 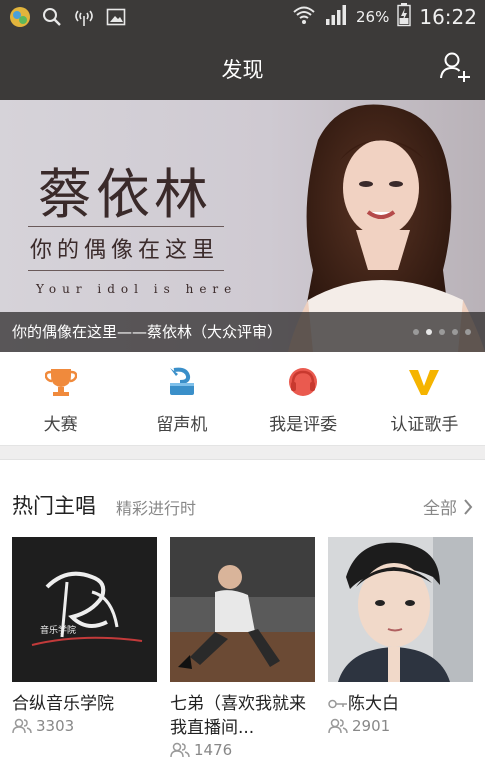 What do you see at coordinates (52, 19) in the screenshot?
I see `search-icon` at bounding box center [52, 19].